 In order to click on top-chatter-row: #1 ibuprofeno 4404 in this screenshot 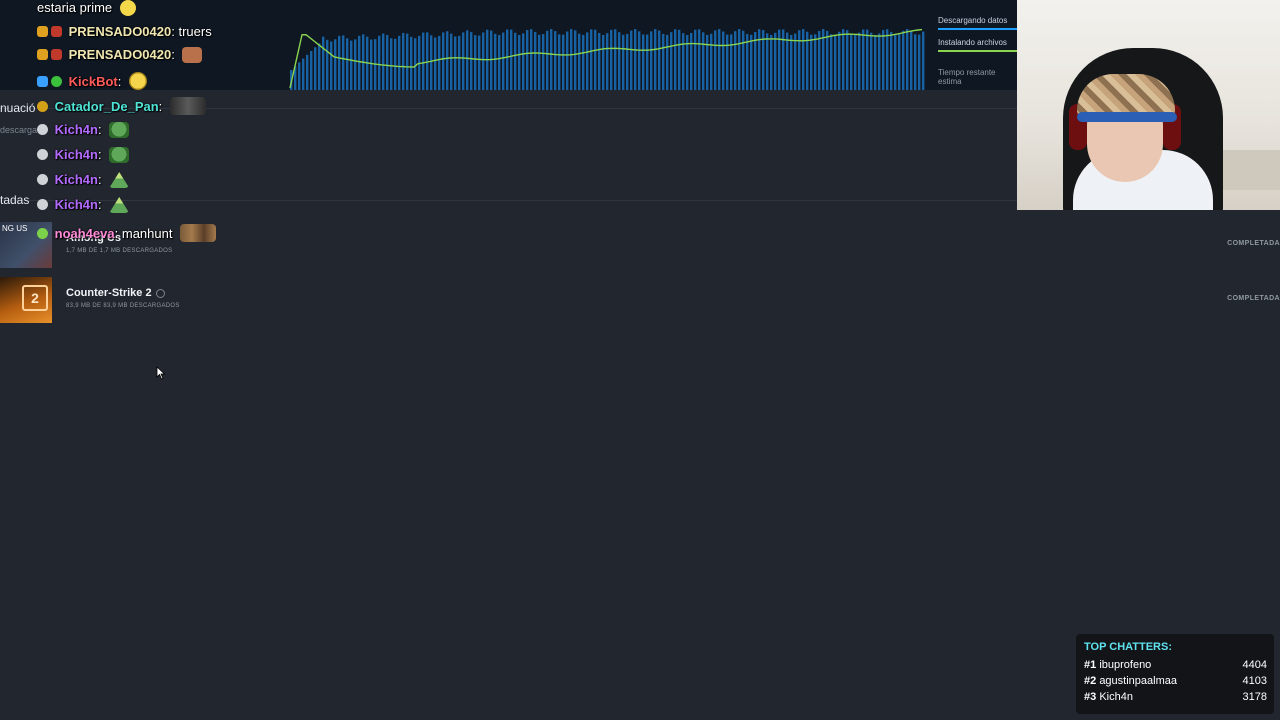, I will do `click(1175, 665)`.